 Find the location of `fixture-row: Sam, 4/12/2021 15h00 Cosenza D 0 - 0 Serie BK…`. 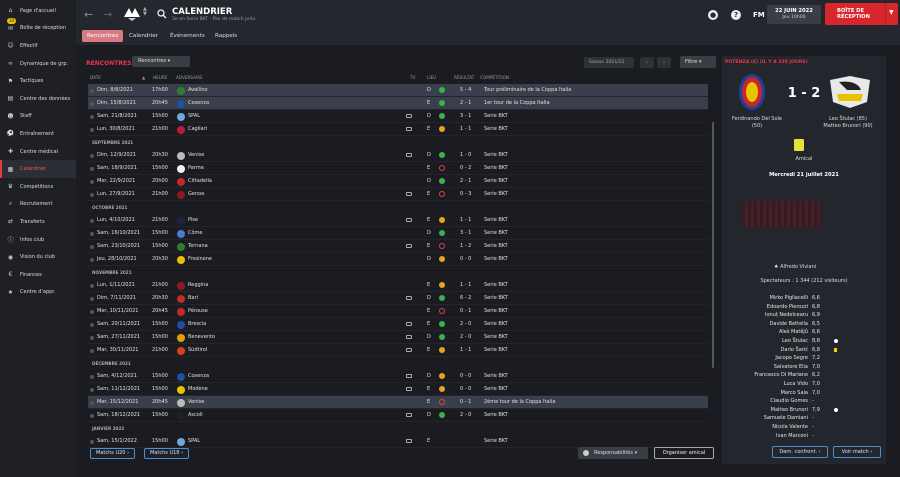

fixture-row: Sam, 4/12/2021 15h00 Cosenza D 0 - 0 Serie BK… is located at coordinates (398, 376).